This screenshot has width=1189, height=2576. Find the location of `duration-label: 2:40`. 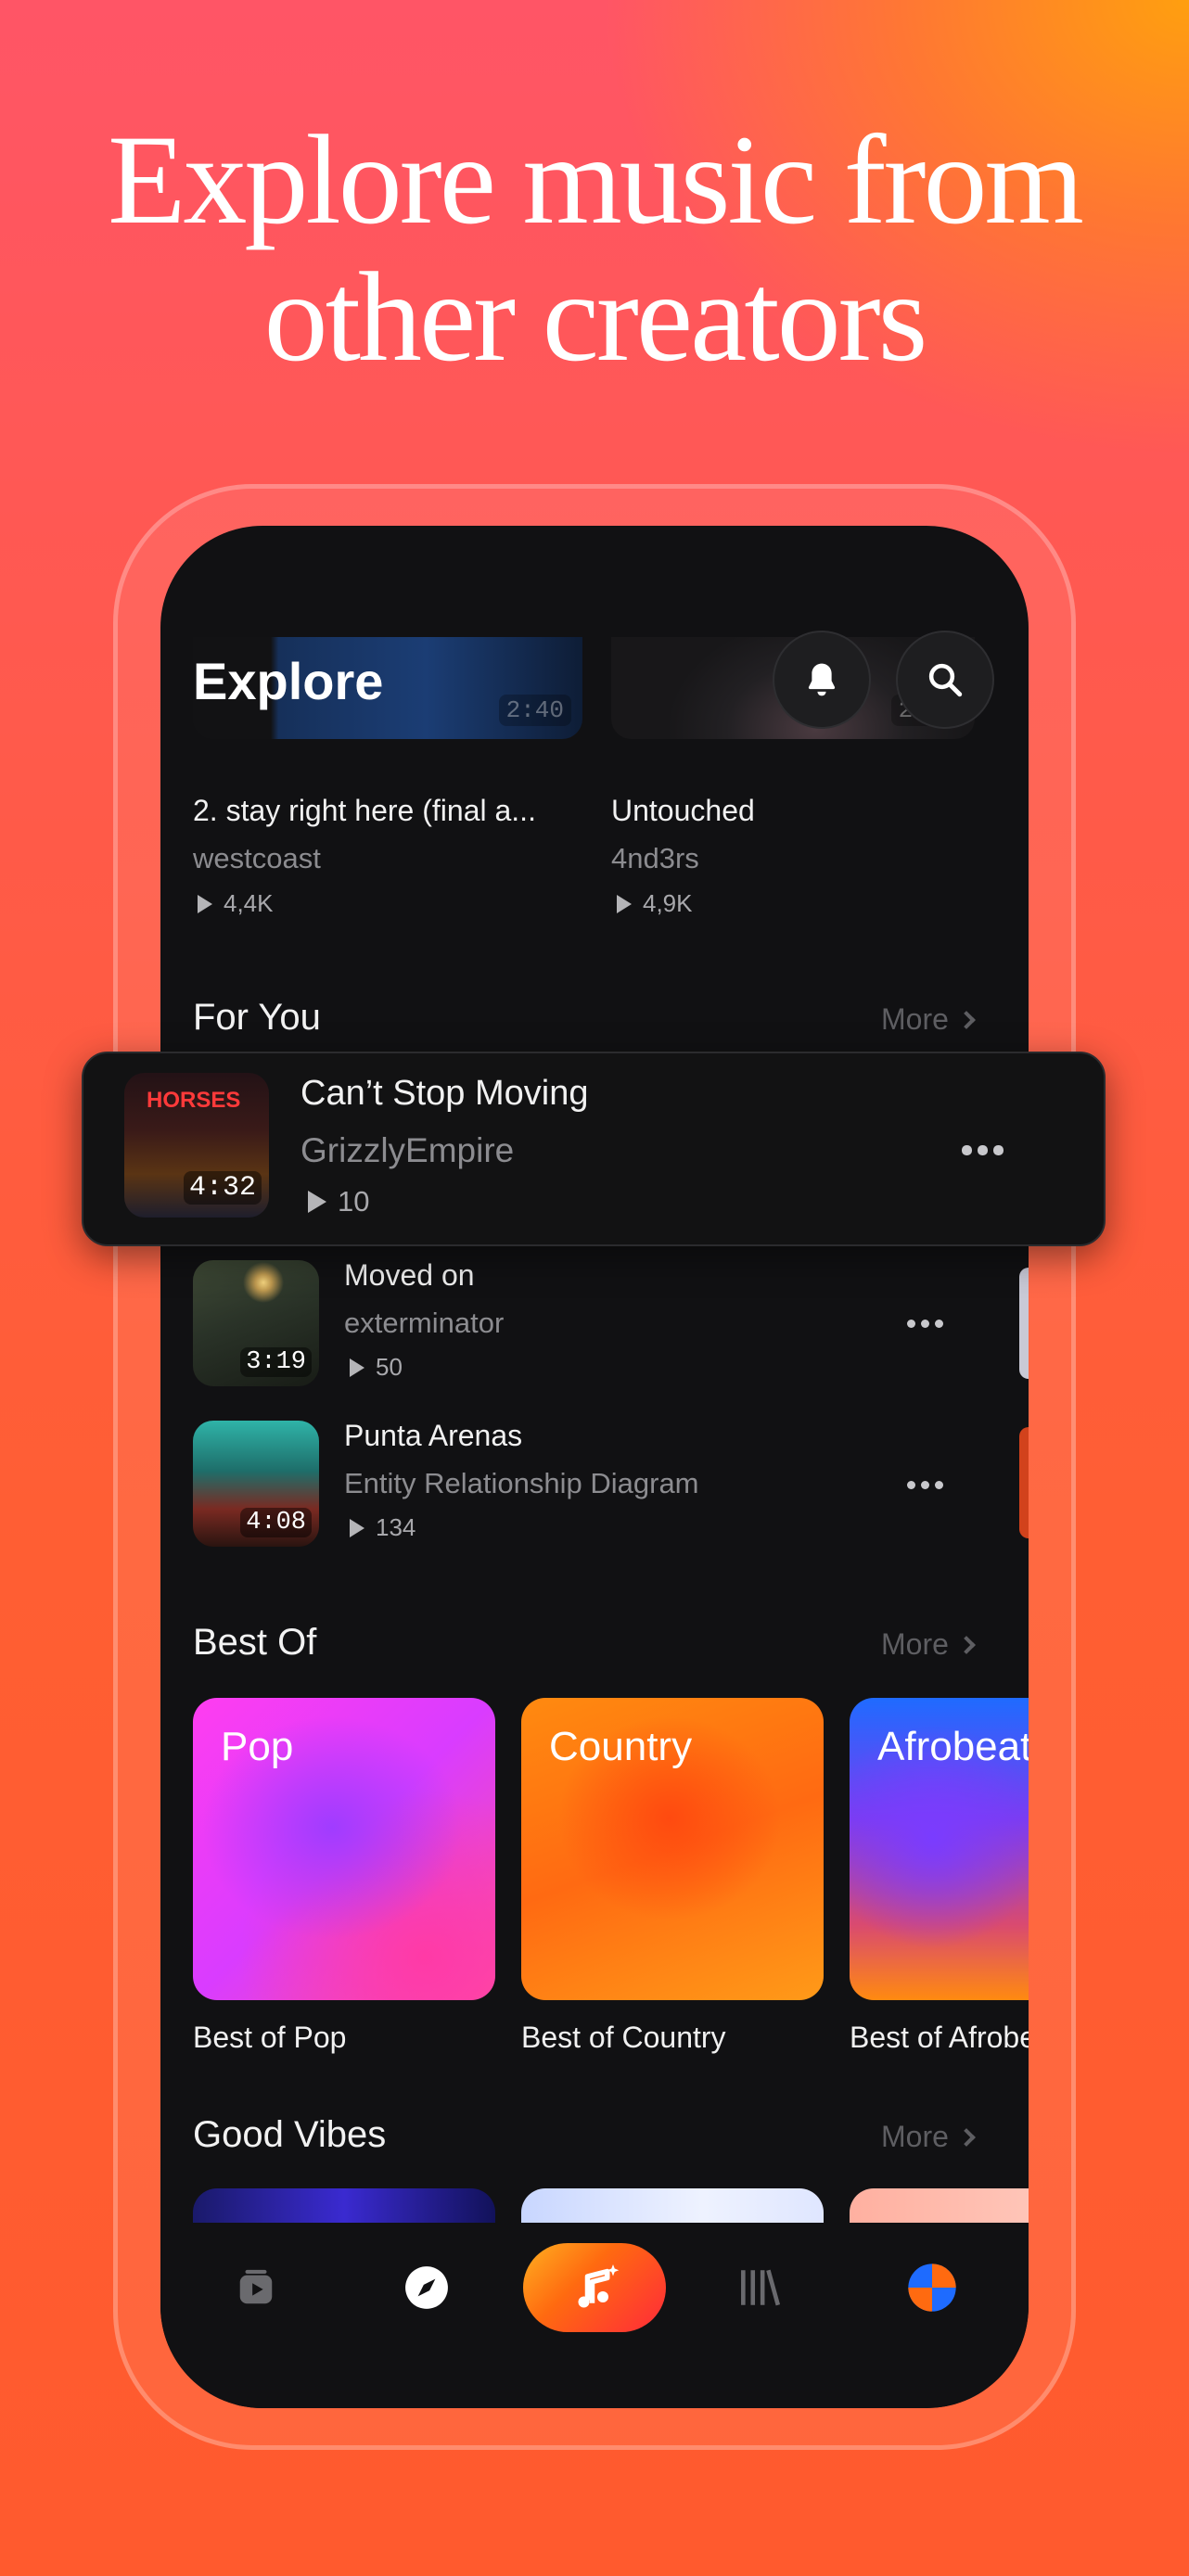

duration-label: 2:40 is located at coordinates (534, 710).